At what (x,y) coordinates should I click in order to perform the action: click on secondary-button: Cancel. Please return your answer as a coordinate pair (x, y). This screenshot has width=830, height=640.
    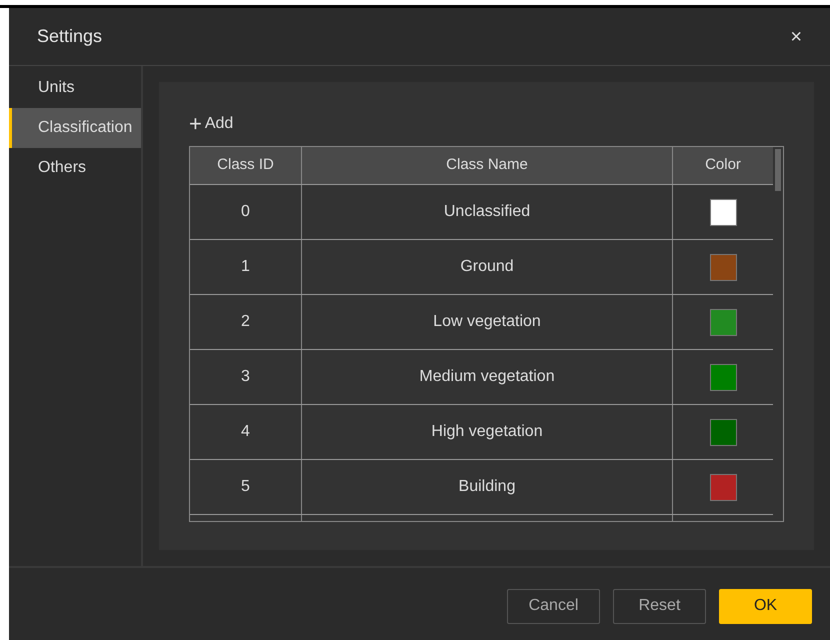
    Looking at the image, I should click on (553, 606).